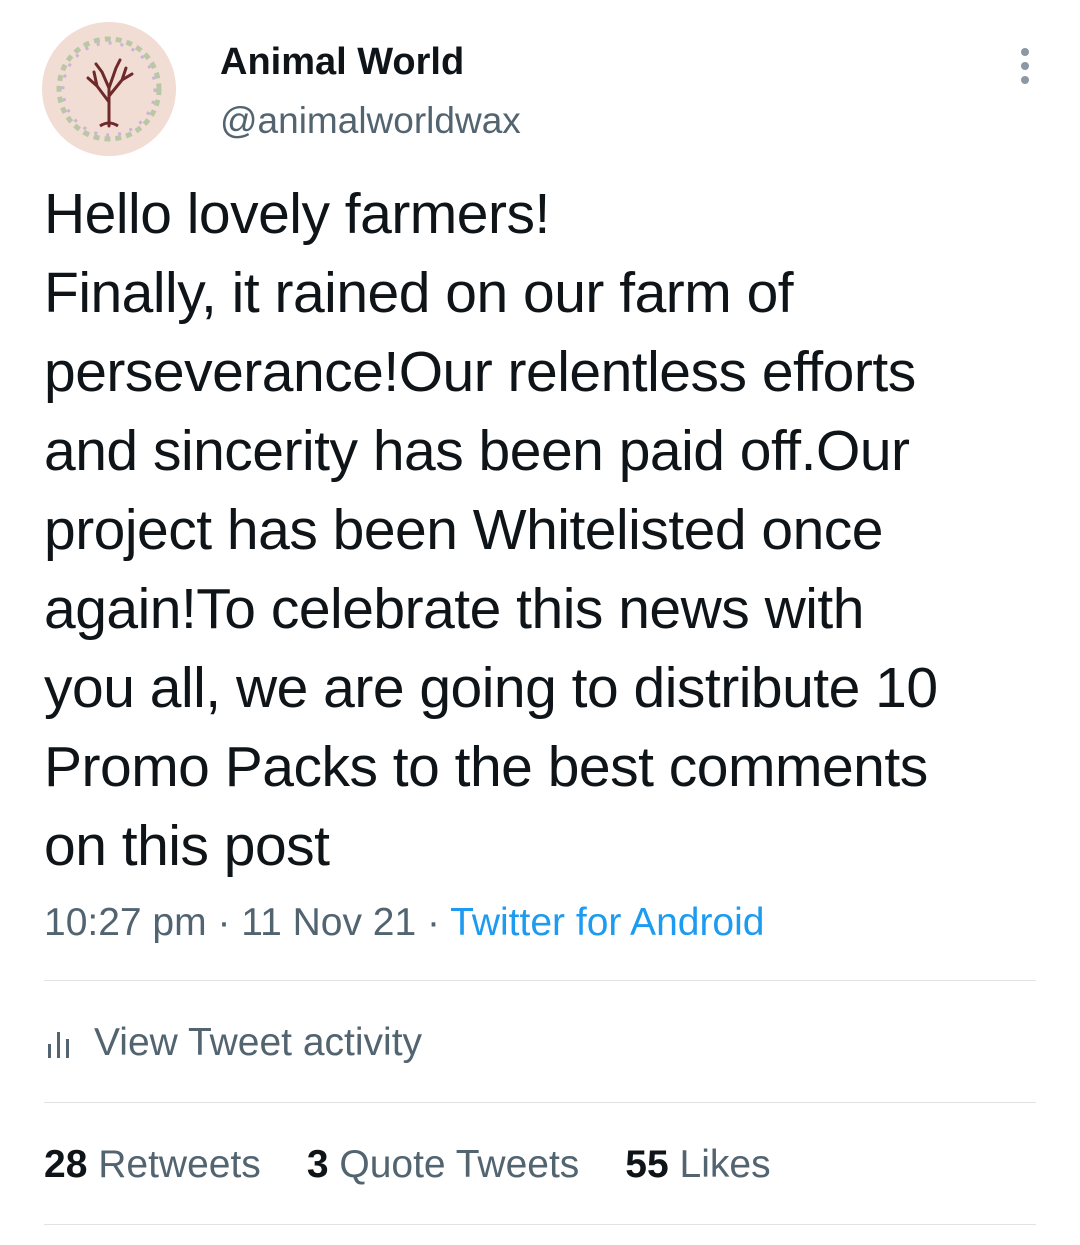  I want to click on author-handle: @animalworldwax, so click(370, 121).